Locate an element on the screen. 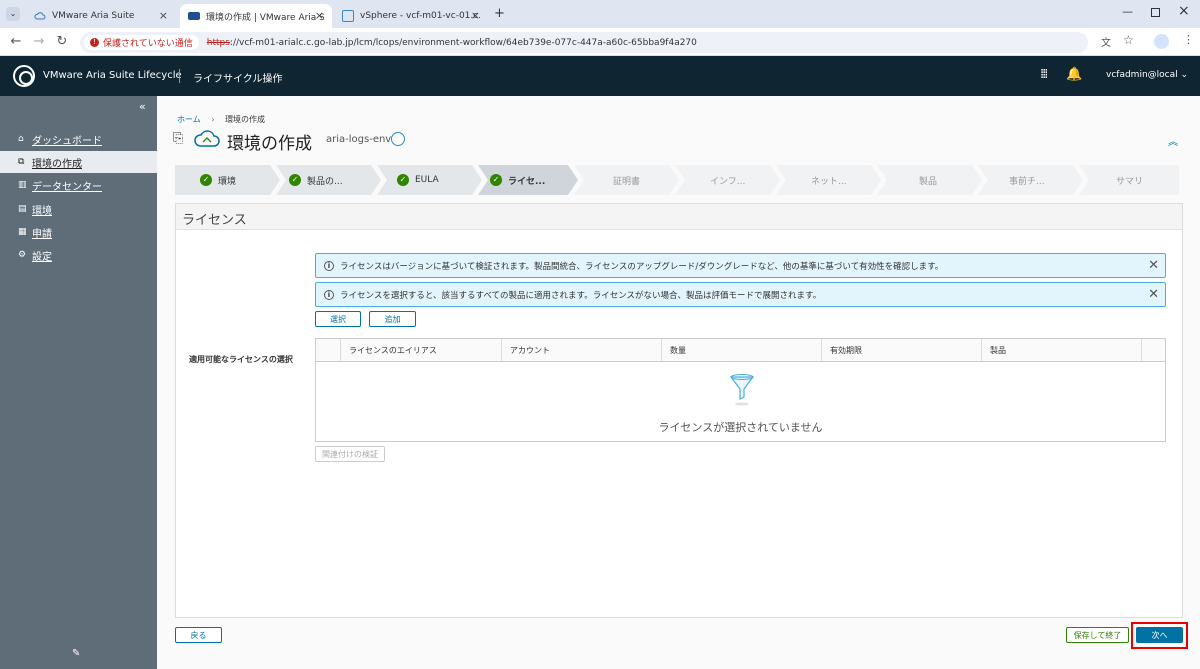 The height and width of the screenshot is (669, 1200). environment-name: aria-logs-env is located at coordinates (359, 139).